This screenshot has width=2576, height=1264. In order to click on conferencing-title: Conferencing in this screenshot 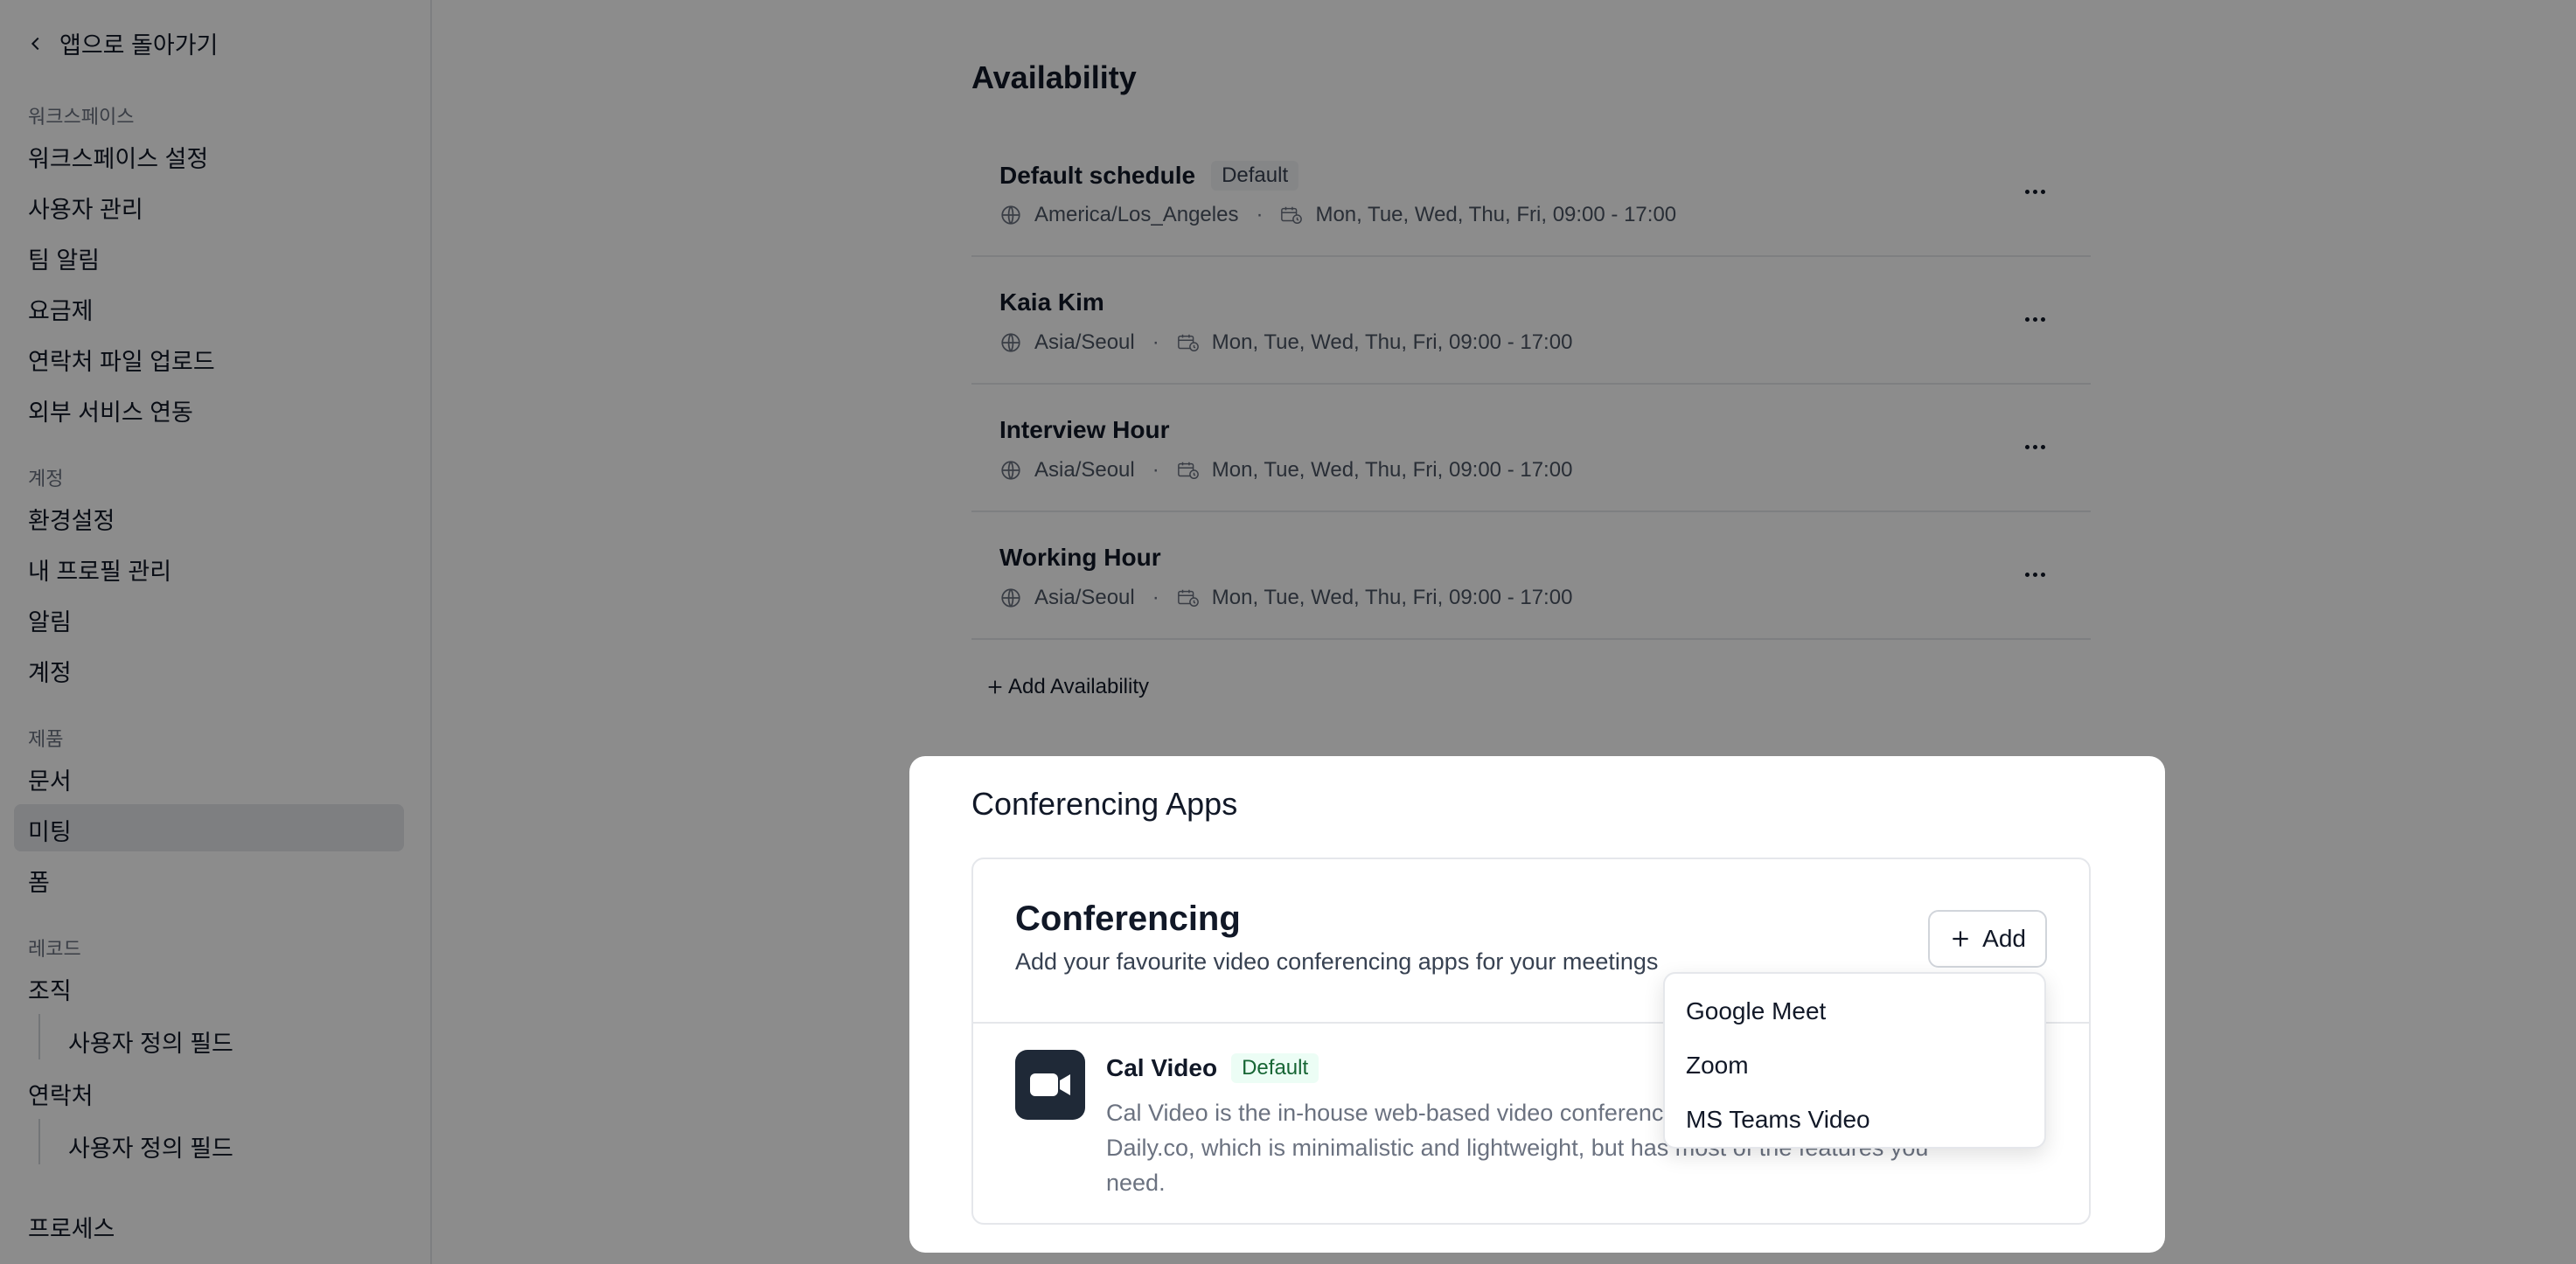, I will do `click(1128, 919)`.